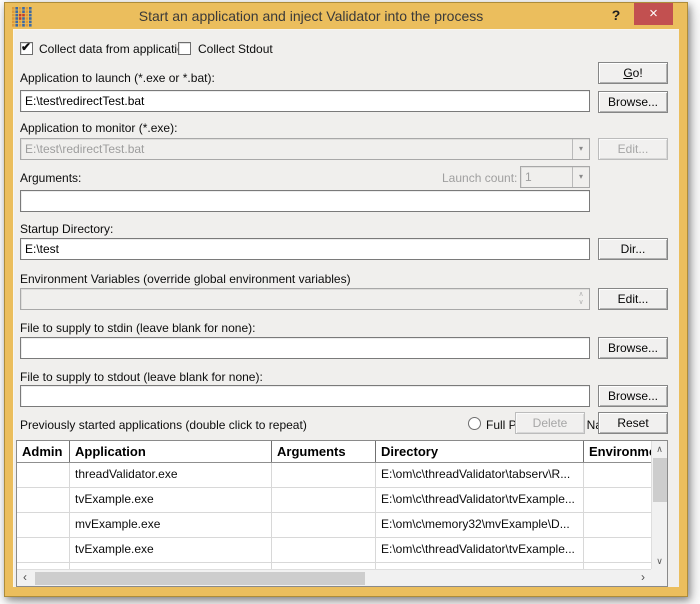 The height and width of the screenshot is (604, 700). I want to click on stdin-input, so click(305, 348).